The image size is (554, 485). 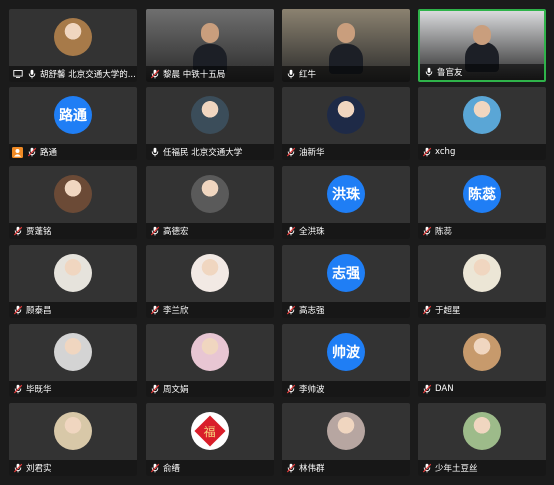 I want to click on participant-tile: 路通 路通, so click(x=73, y=123).